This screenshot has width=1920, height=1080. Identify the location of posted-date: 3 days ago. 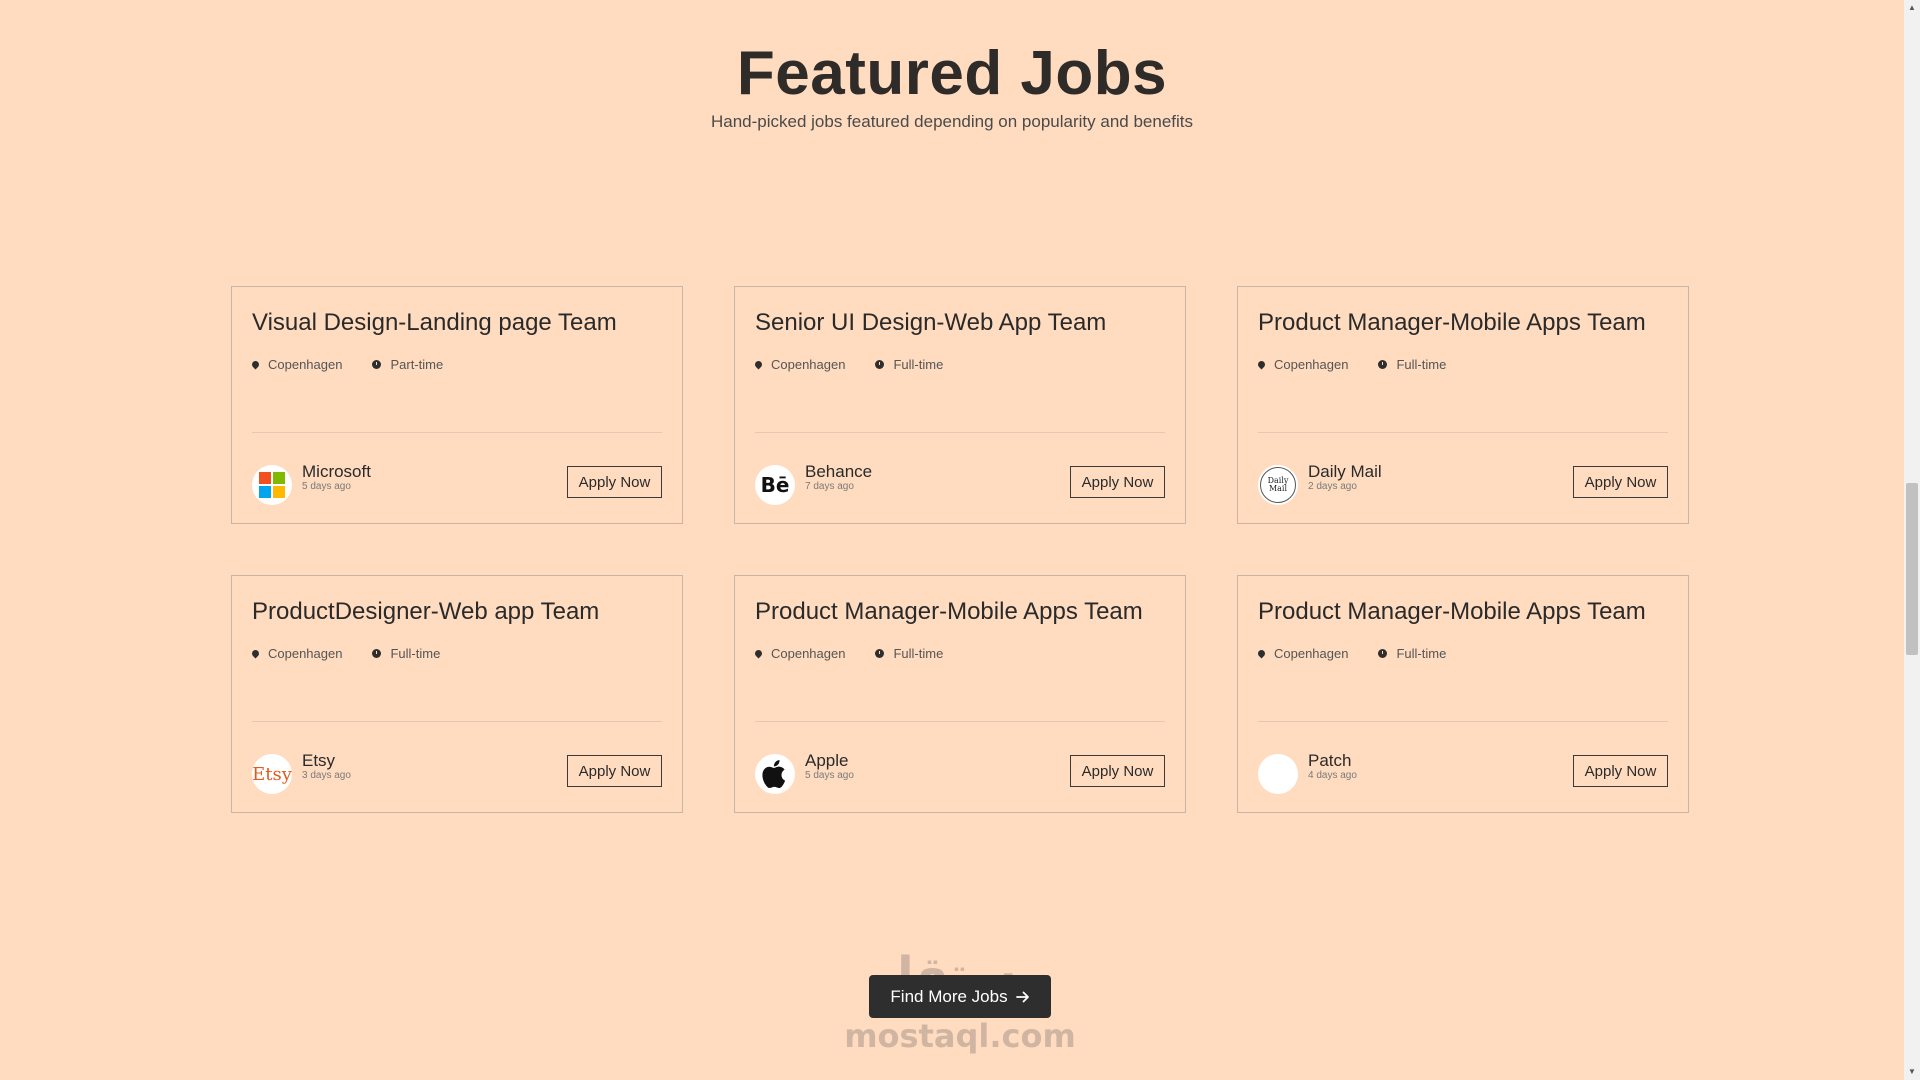
(326, 775).